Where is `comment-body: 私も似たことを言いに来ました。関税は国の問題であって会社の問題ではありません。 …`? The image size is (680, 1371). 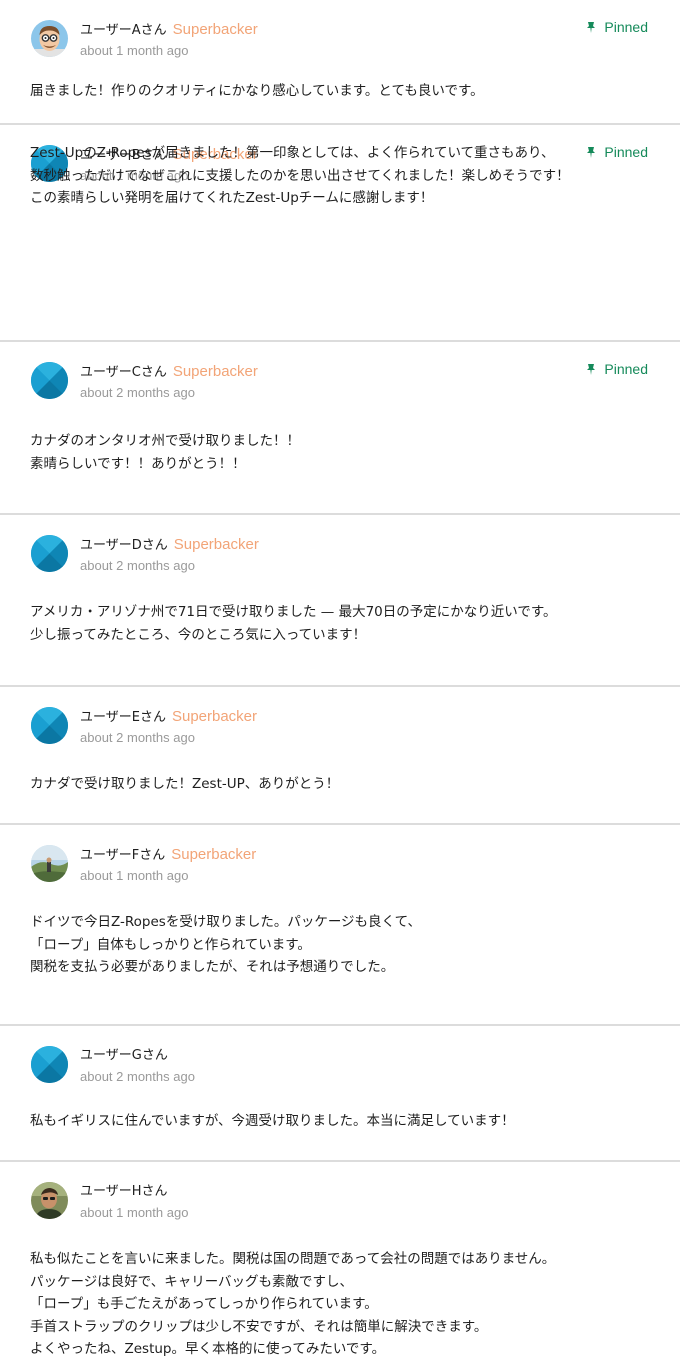 comment-body: 私も似たことを言いに来ました。関税は国の問題であって会社の問題ではありません。 … is located at coordinates (343, 1304).